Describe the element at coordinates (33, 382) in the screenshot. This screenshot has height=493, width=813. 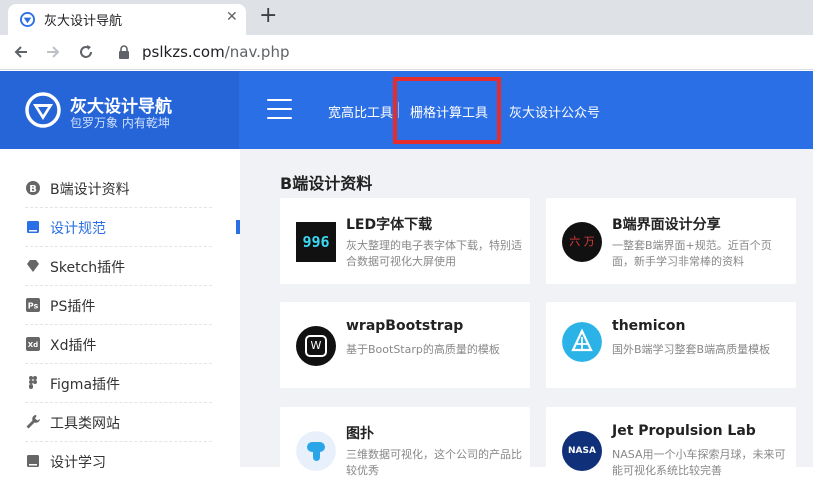
I see `figma-icon` at that location.